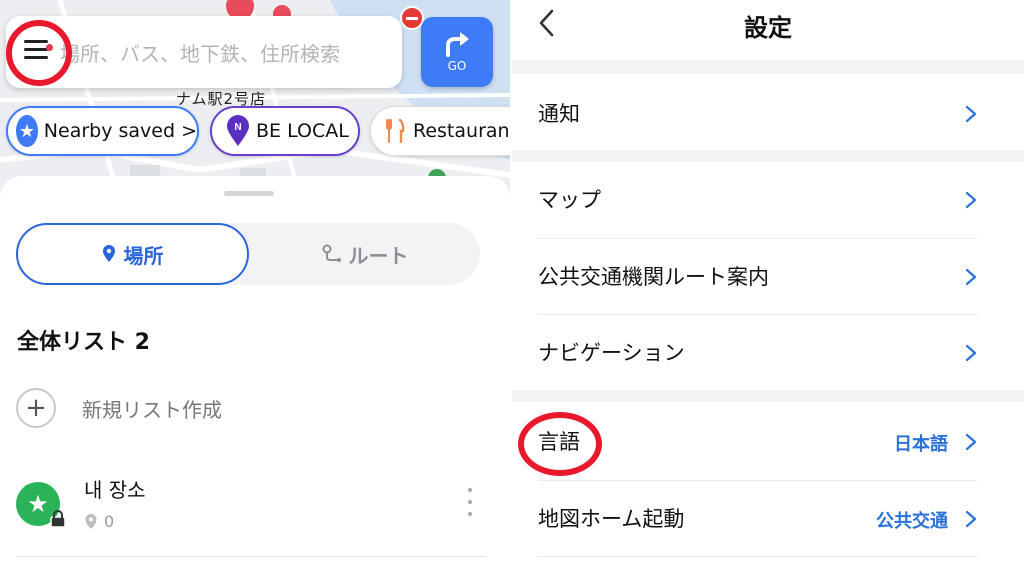  I want to click on plus-circle-icon: +, so click(36, 408).